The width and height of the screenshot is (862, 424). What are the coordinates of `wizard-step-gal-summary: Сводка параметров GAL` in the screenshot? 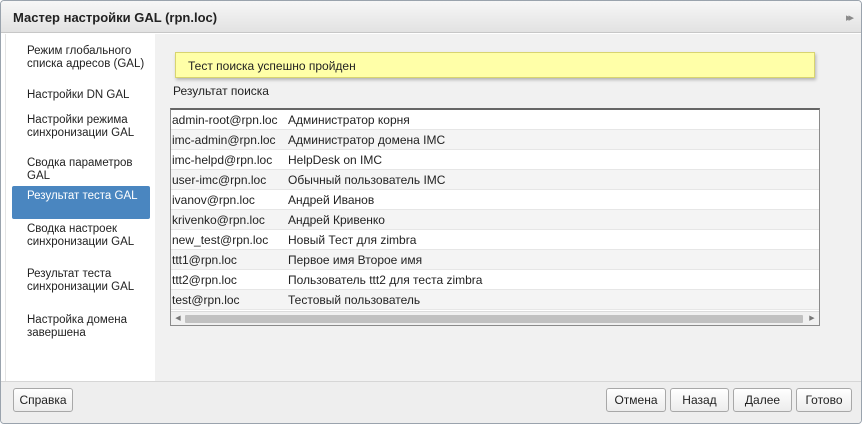 It's located at (81, 170).